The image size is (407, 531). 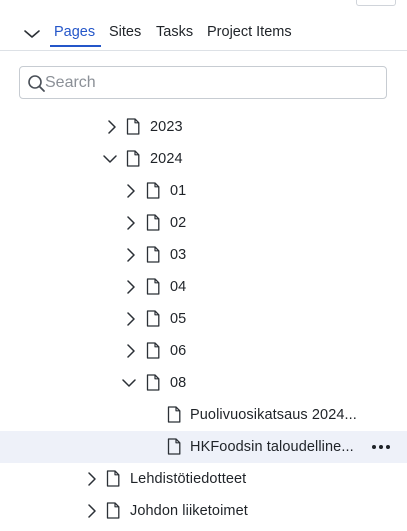 I want to click on tree-row: Johdon liiketoimet, so click(x=203, y=511).